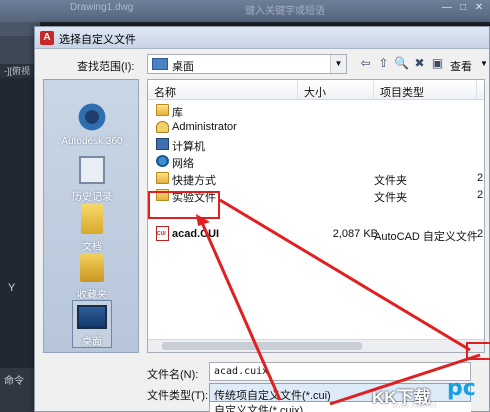 The width and height of the screenshot is (490, 412). What do you see at coordinates (204, 127) in the screenshot?
I see `file-name: Administrator` at bounding box center [204, 127].